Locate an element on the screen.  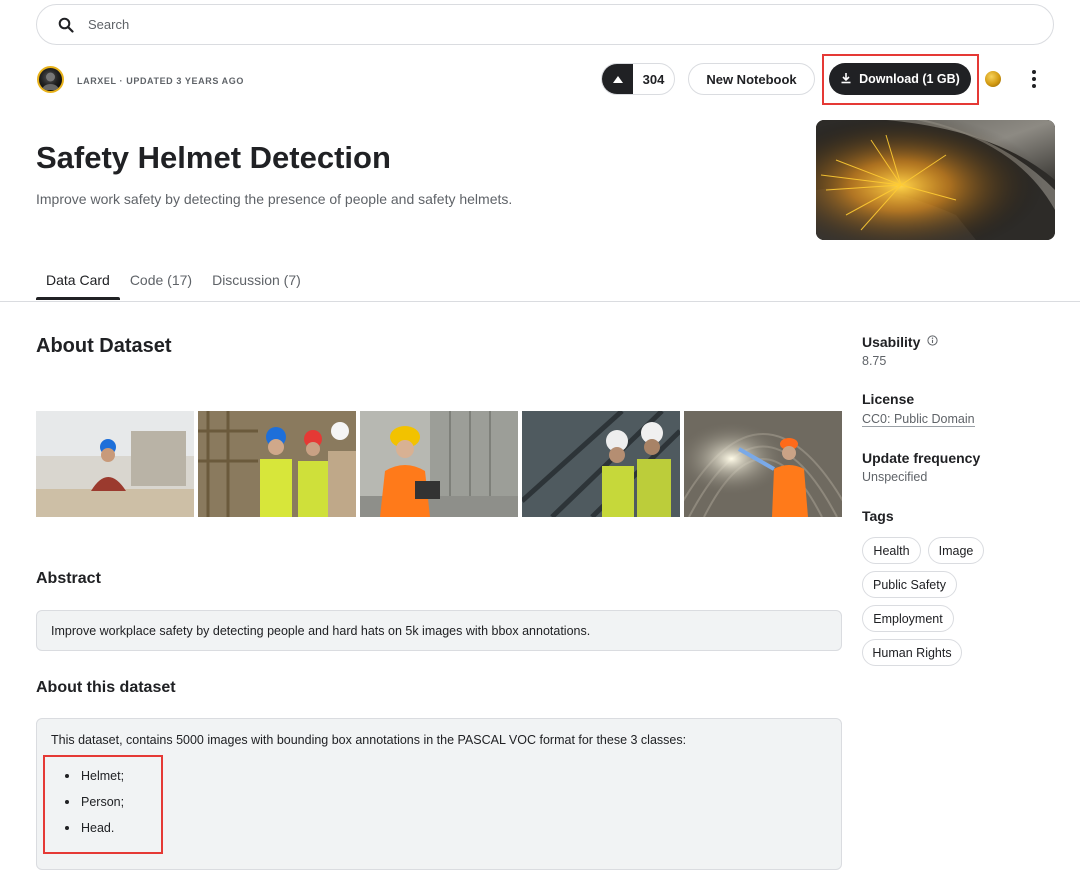
about-this-dataset-heading: About this dataset is located at coordinates (106, 687).